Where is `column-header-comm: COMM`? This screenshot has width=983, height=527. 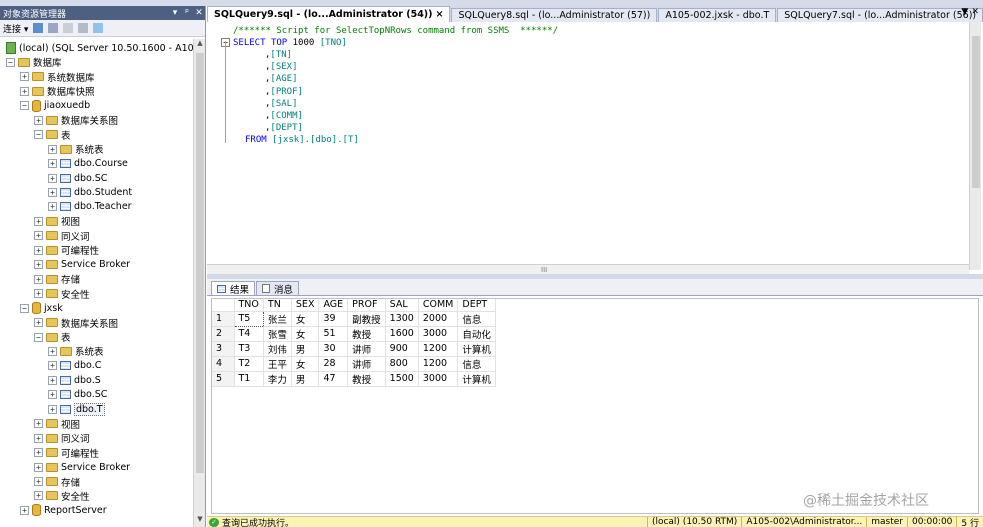
column-header-comm: COMM is located at coordinates (438, 305).